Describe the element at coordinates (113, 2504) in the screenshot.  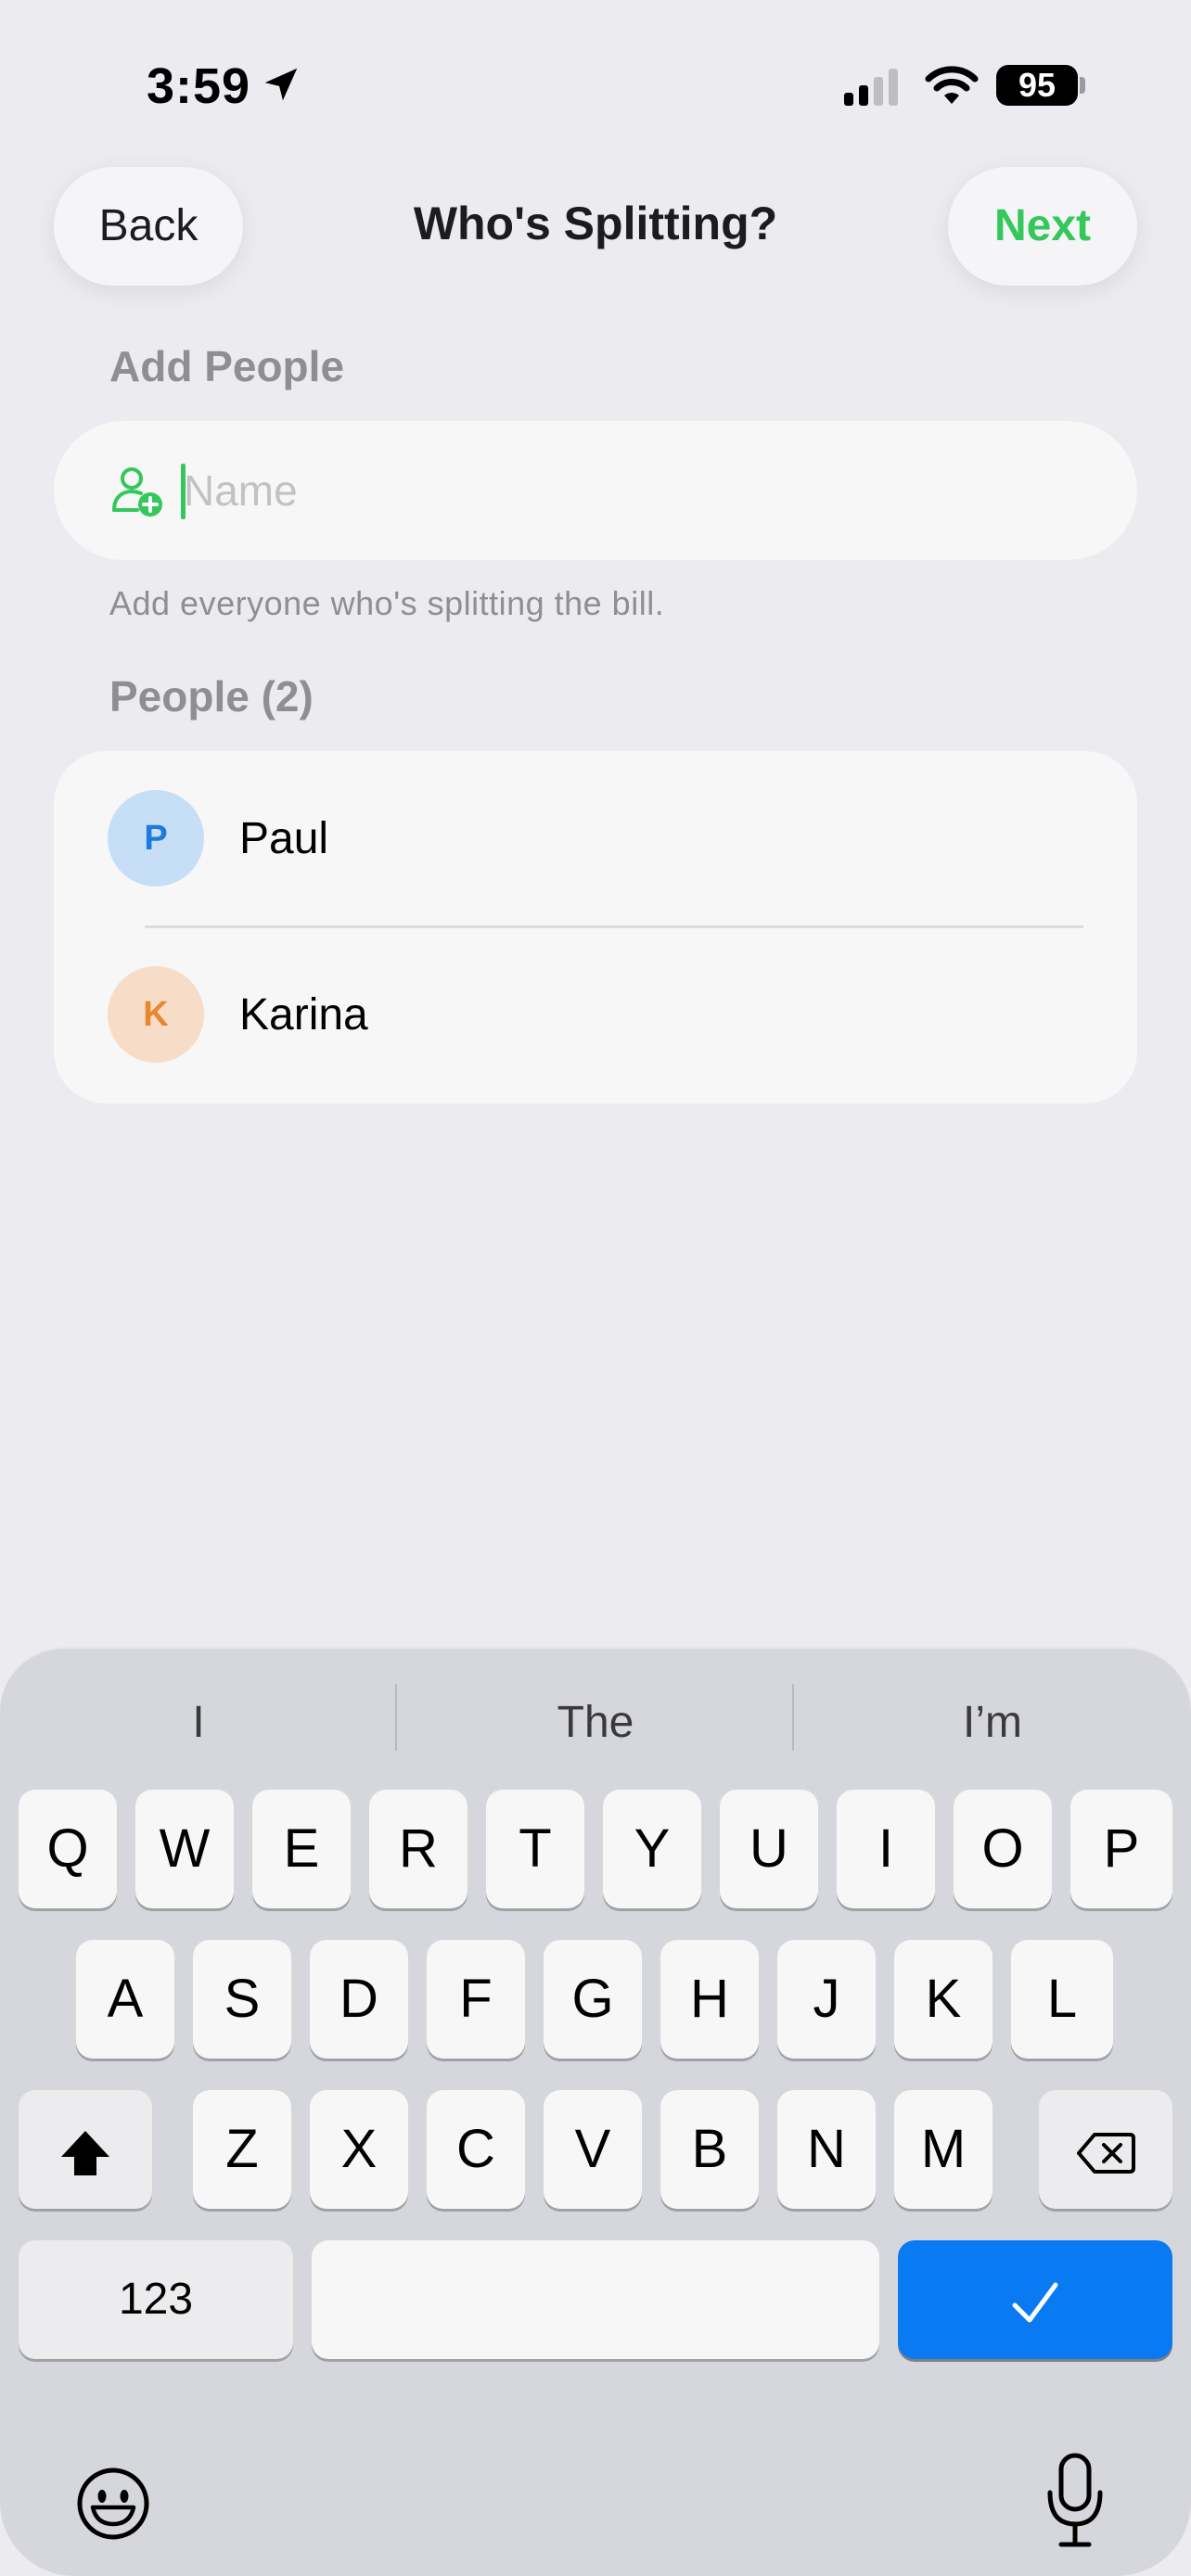
I see `emoji-icon` at that location.